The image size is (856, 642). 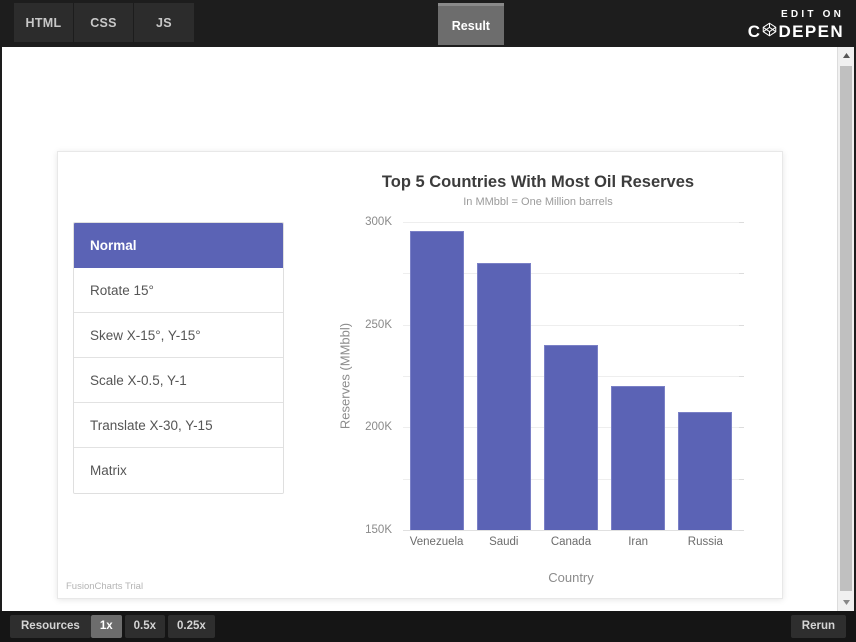 What do you see at coordinates (108, 470) in the screenshot?
I see `list-item-label: Matrix` at bounding box center [108, 470].